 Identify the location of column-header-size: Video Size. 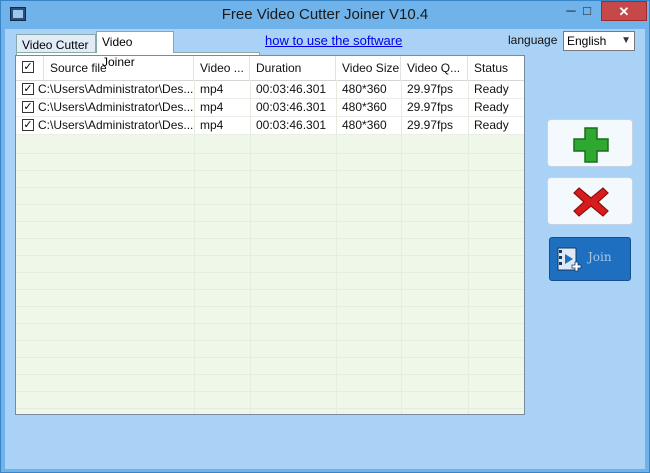
(368, 68).